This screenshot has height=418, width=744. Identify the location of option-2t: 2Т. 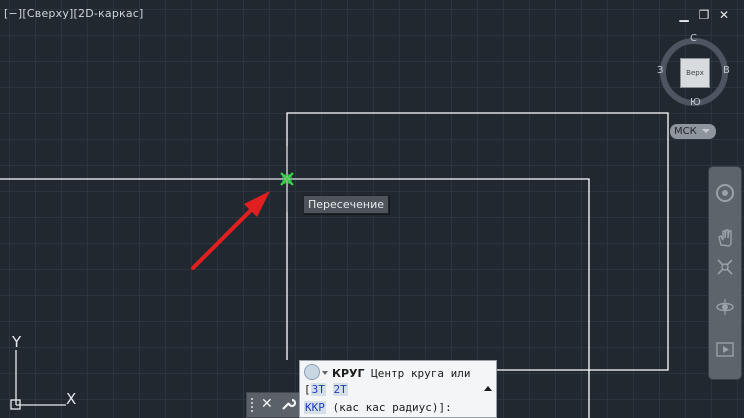
(340, 389).